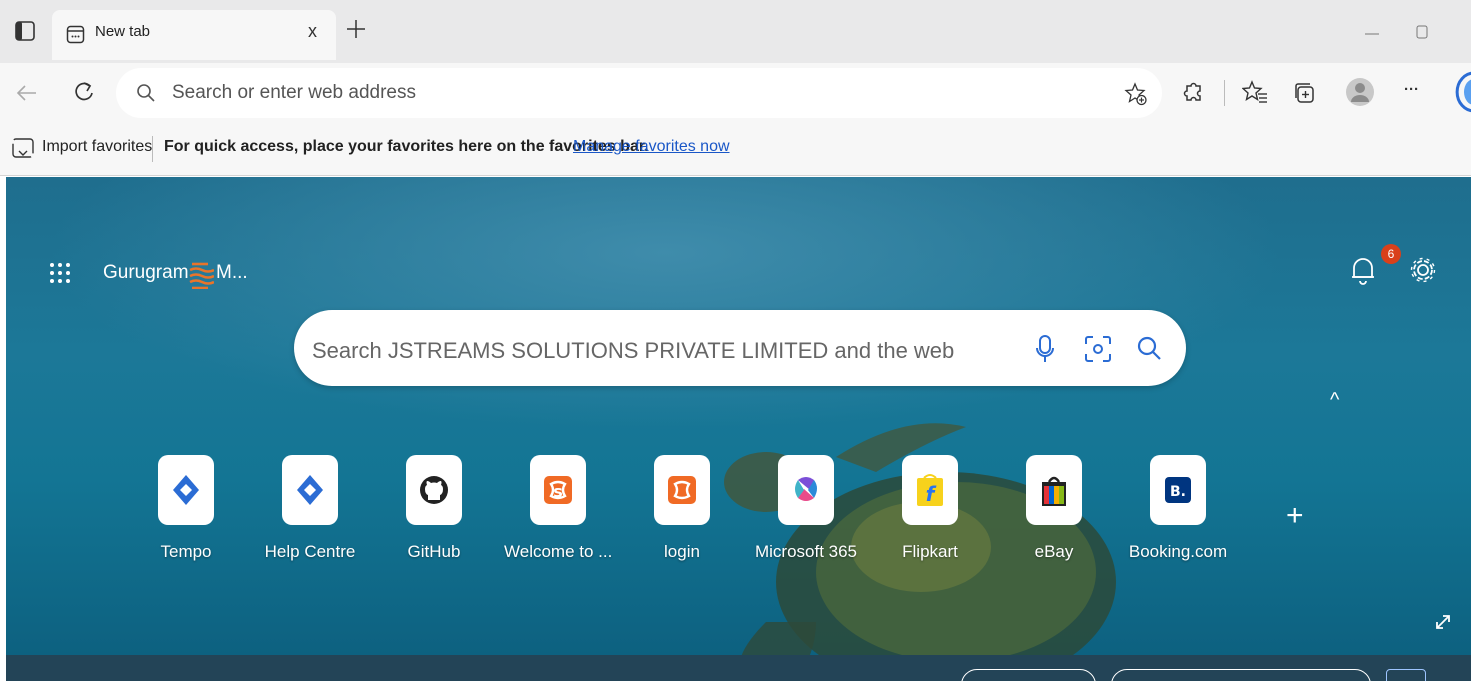  I want to click on svg-text: B., so click(1178, 492).